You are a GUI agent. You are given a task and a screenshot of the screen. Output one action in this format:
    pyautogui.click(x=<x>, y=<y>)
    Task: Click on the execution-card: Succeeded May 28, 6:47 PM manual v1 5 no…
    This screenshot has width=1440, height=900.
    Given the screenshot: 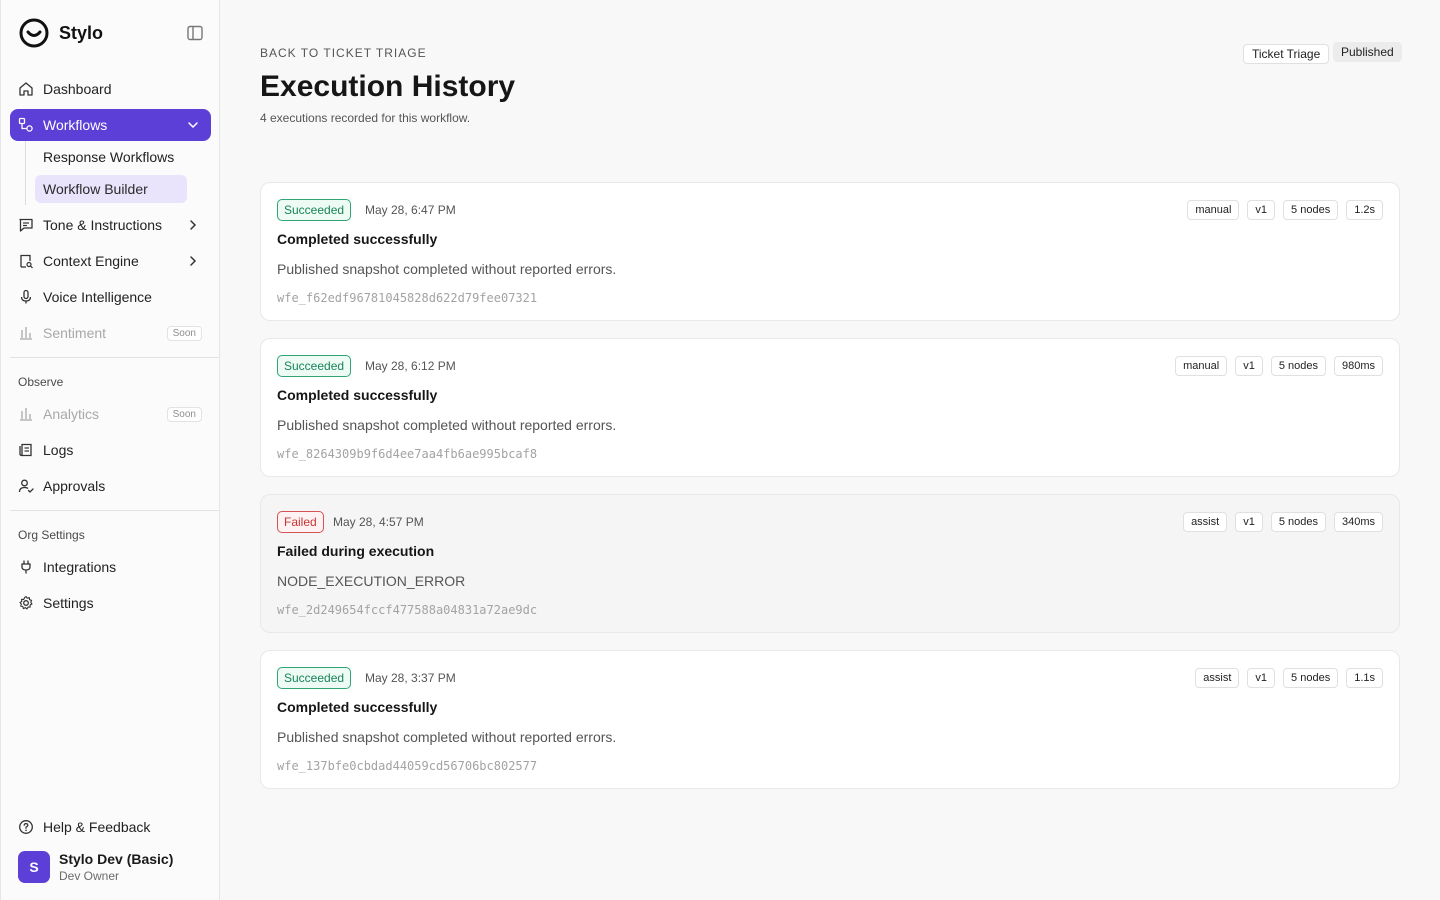 What is the action you would take?
    pyautogui.click(x=830, y=251)
    